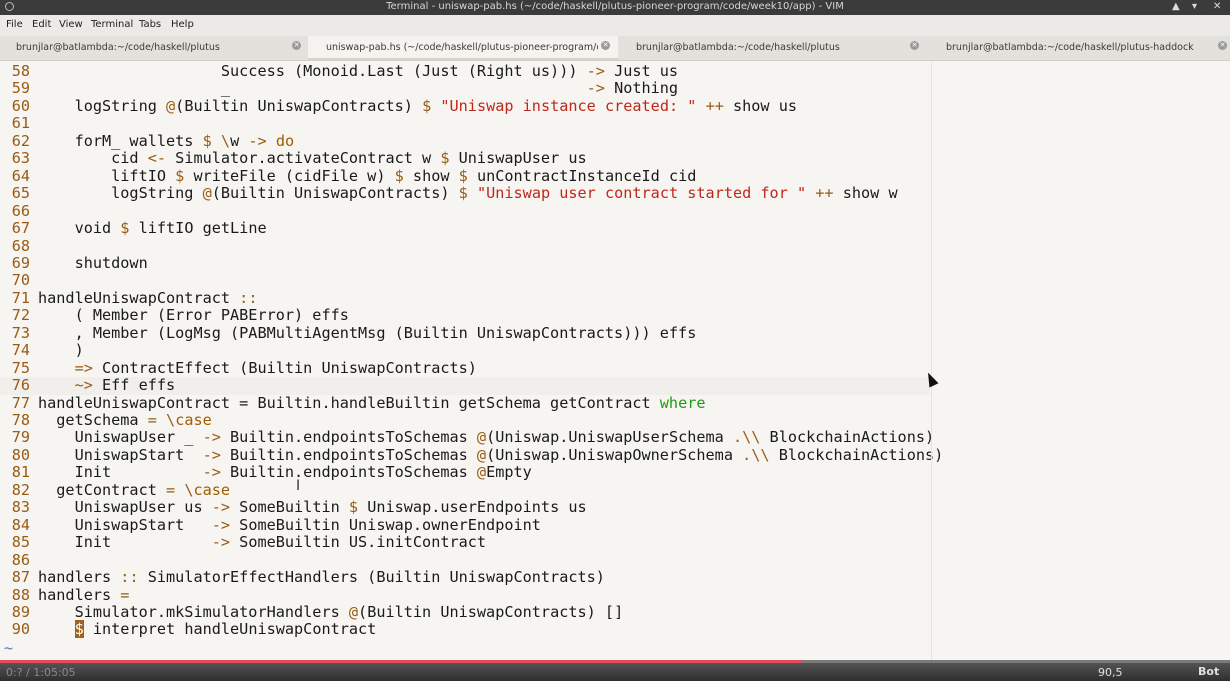 Image resolution: width=1230 pixels, height=681 pixels. I want to click on code-token: Simulator.activateContract w, so click(303, 158).